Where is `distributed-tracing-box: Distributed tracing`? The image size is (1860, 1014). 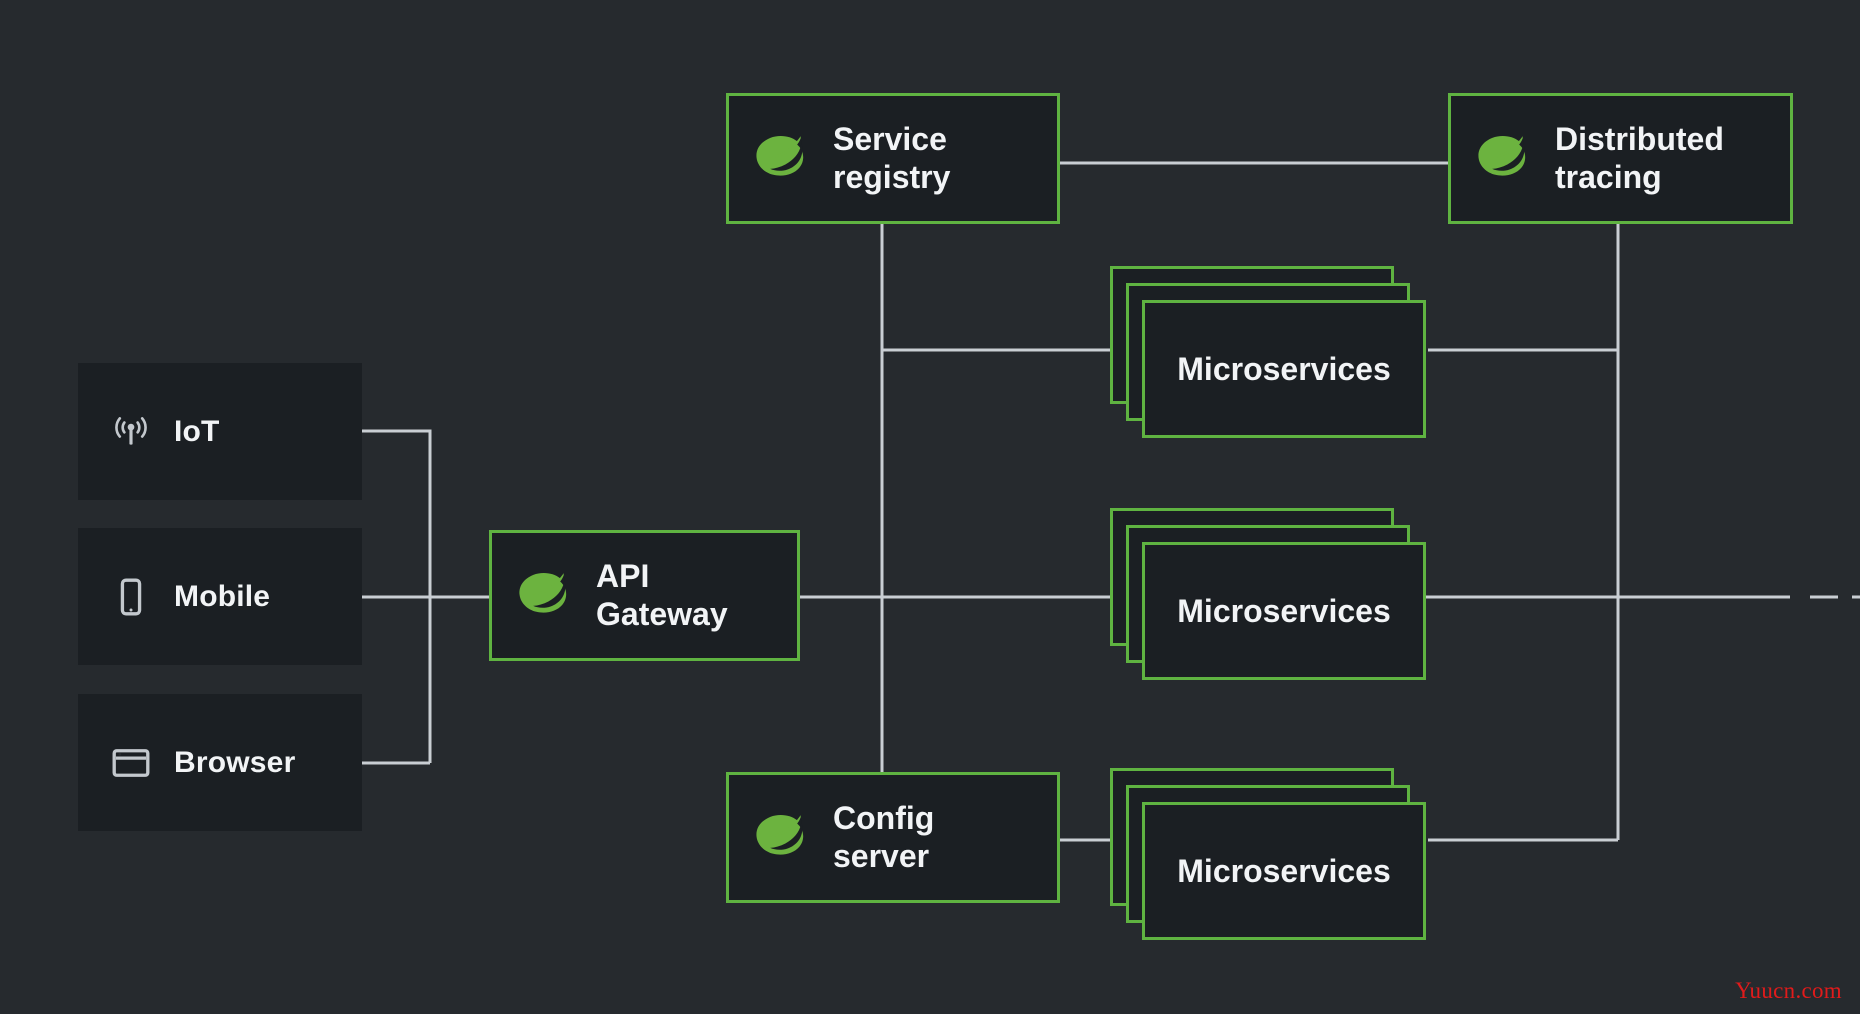
distributed-tracing-box: Distributed tracing is located at coordinates (1620, 158).